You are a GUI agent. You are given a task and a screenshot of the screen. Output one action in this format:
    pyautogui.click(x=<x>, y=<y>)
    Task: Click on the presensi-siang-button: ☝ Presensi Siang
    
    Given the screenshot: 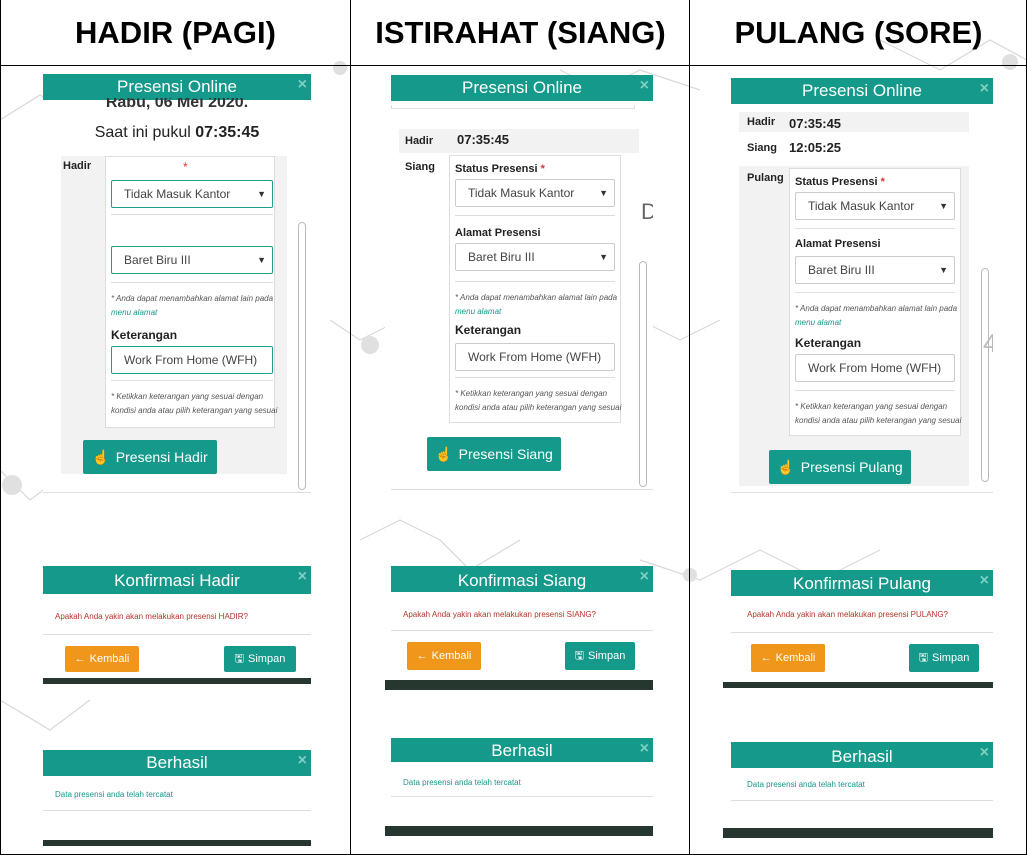 What is the action you would take?
    pyautogui.click(x=494, y=454)
    